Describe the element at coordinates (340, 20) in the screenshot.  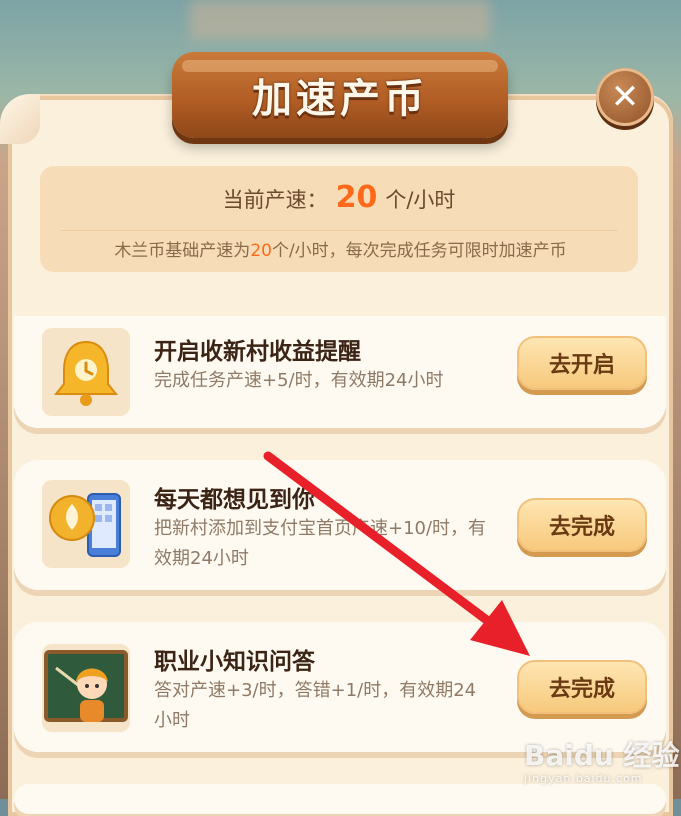
I see `background-sign` at that location.